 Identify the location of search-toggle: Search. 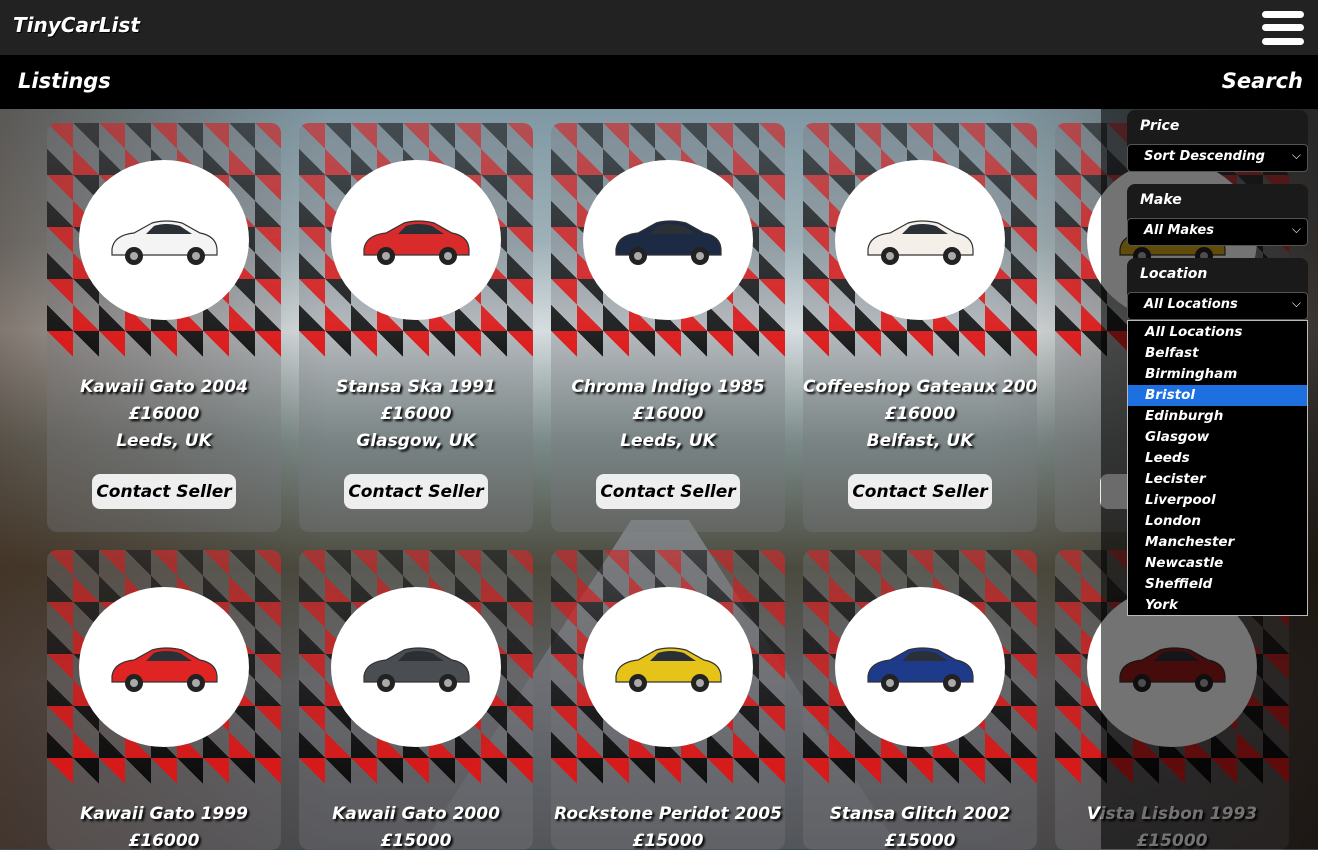
(1262, 81).